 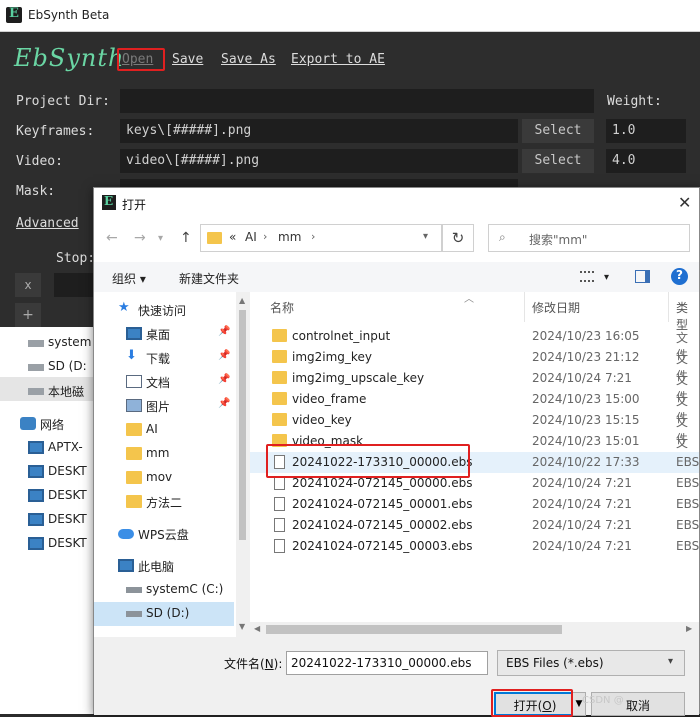 I want to click on bg-explorer-item-label: SD (D:, so click(x=67, y=366).